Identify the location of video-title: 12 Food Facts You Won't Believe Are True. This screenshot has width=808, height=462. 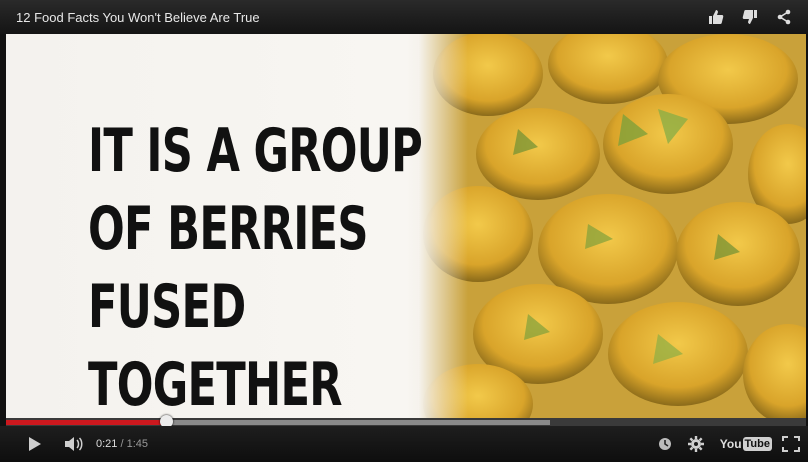
(361, 17).